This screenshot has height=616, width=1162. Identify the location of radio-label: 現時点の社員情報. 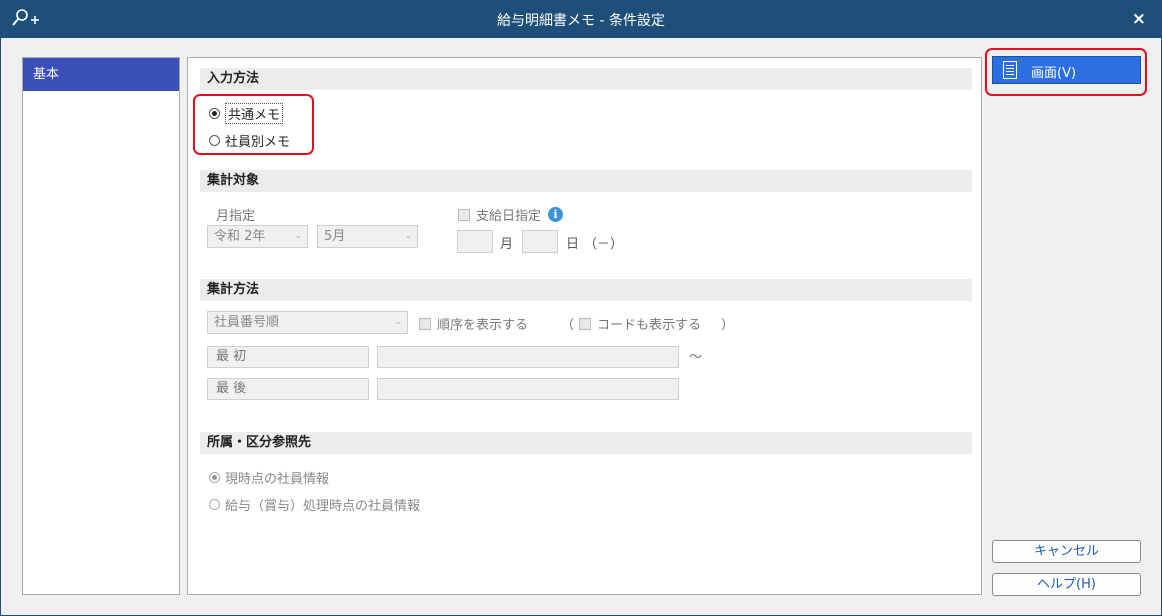
(277, 479).